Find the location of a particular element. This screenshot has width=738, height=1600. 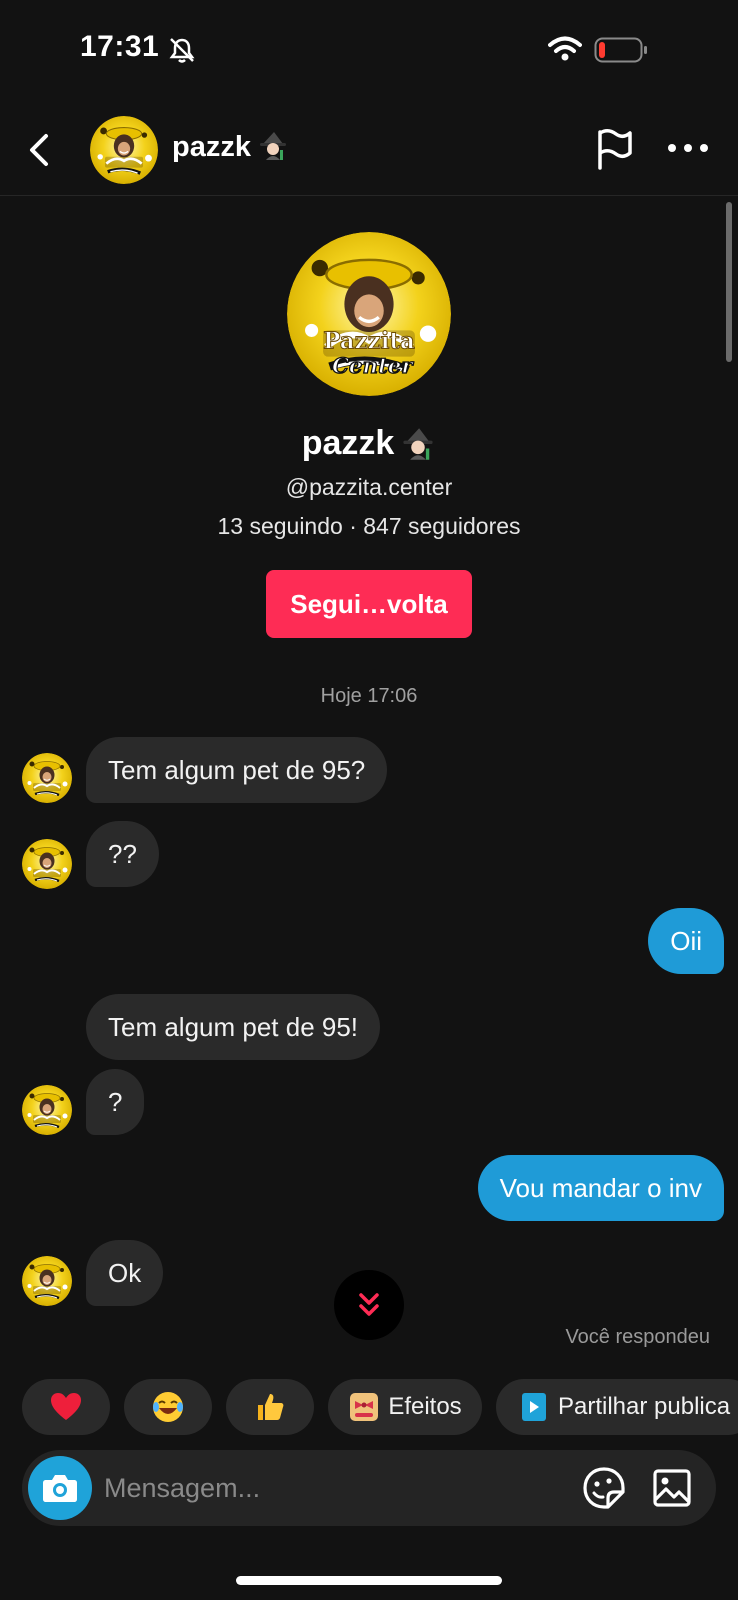

effects-label: Efeitos is located at coordinates (425, 1406).